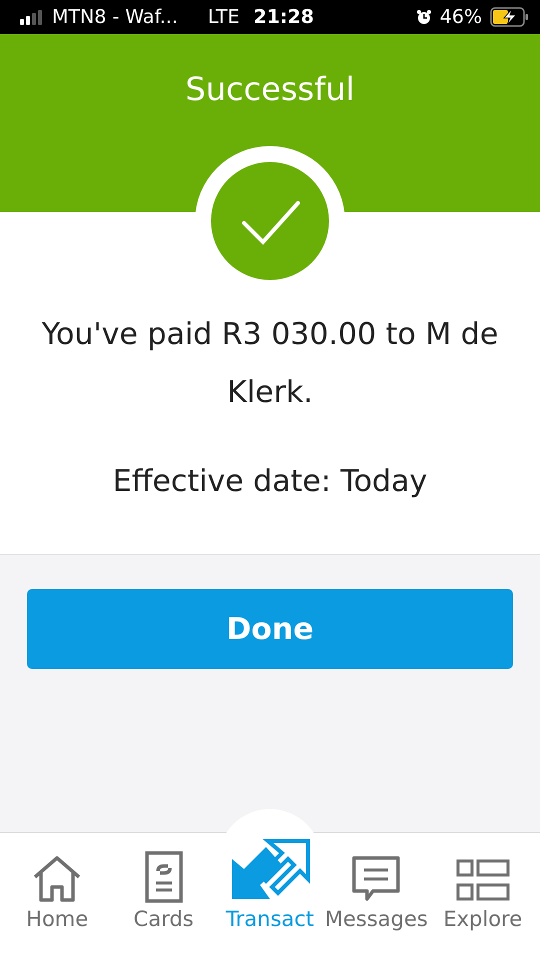  Describe the element at coordinates (270, 221) in the screenshot. I see `checkmark-icon` at that location.